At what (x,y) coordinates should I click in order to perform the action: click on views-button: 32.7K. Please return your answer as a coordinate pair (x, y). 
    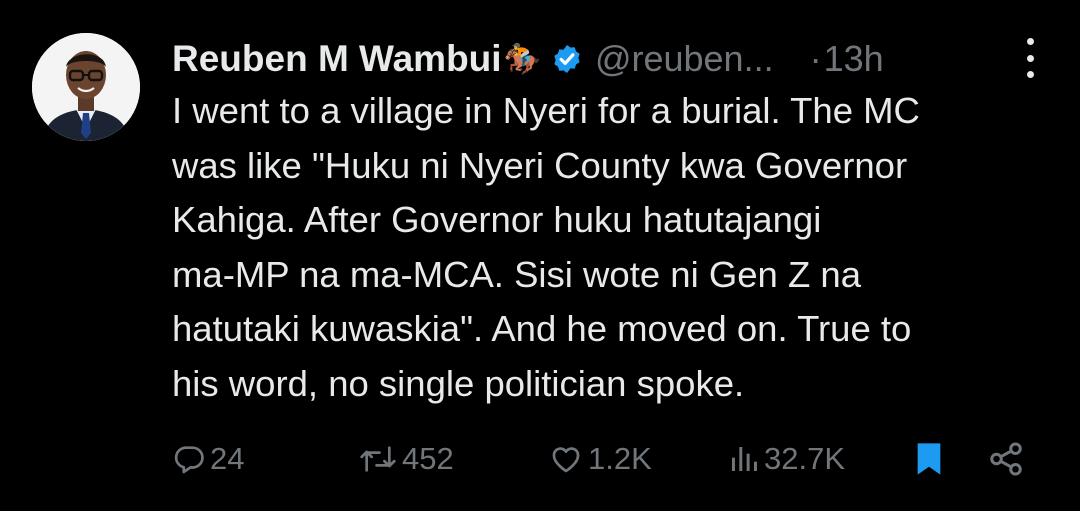
    Looking at the image, I should click on (786, 459).